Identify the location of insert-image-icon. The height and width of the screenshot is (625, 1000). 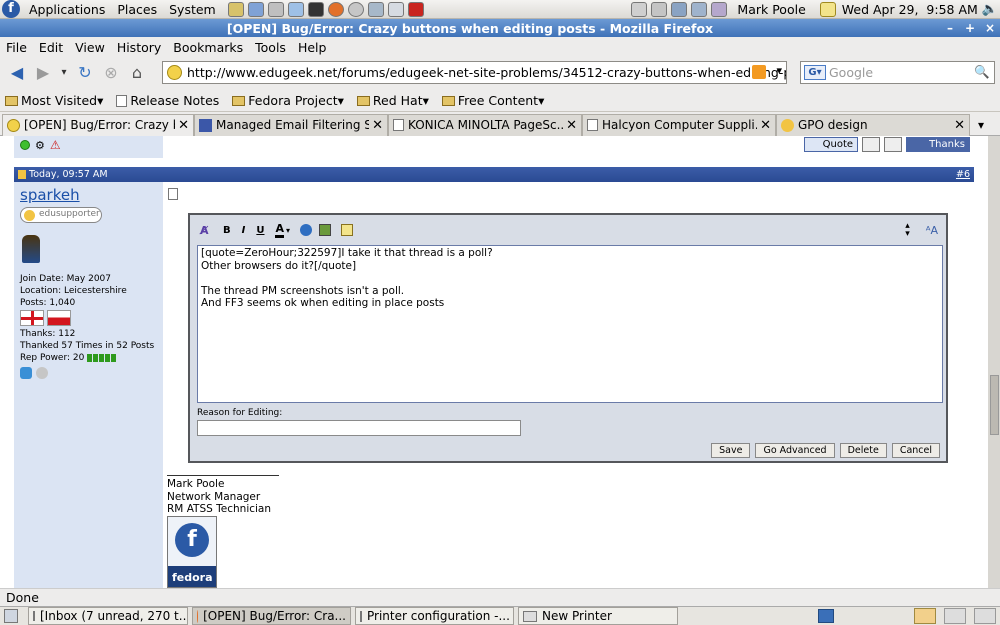
(325, 230).